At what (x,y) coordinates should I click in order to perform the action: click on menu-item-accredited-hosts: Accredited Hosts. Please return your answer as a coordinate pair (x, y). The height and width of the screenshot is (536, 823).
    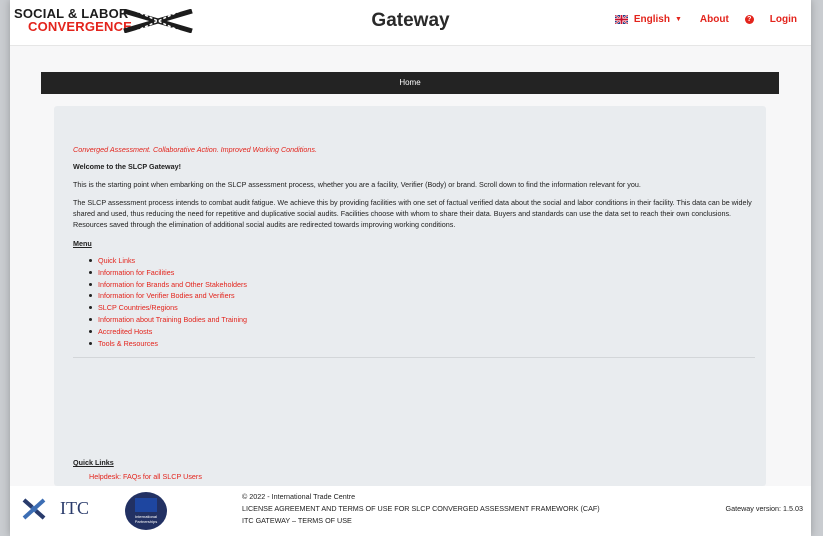
    Looking at the image, I should click on (422, 332).